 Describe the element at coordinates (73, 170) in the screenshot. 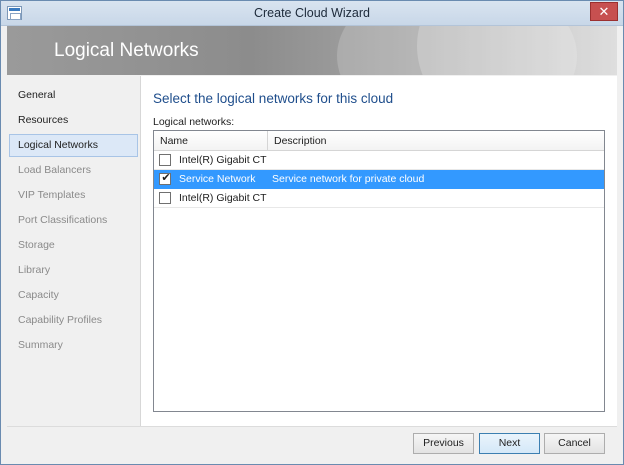

I see `nav-item-load-balancers: Load Balancers` at that location.